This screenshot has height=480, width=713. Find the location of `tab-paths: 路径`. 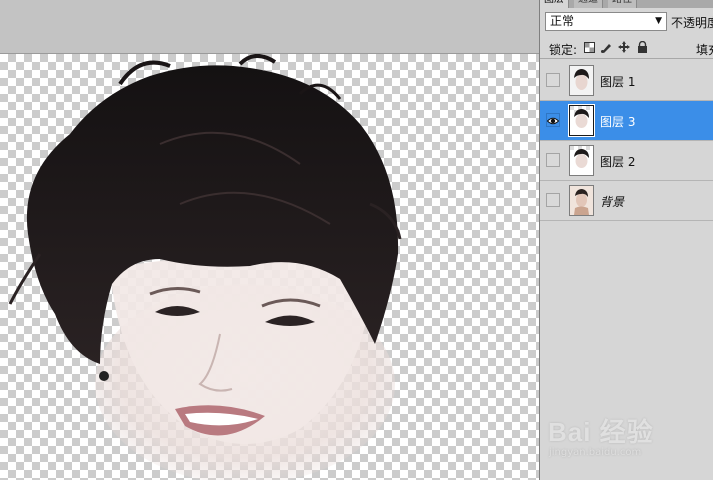

tab-paths: 路径 is located at coordinates (622, 4).